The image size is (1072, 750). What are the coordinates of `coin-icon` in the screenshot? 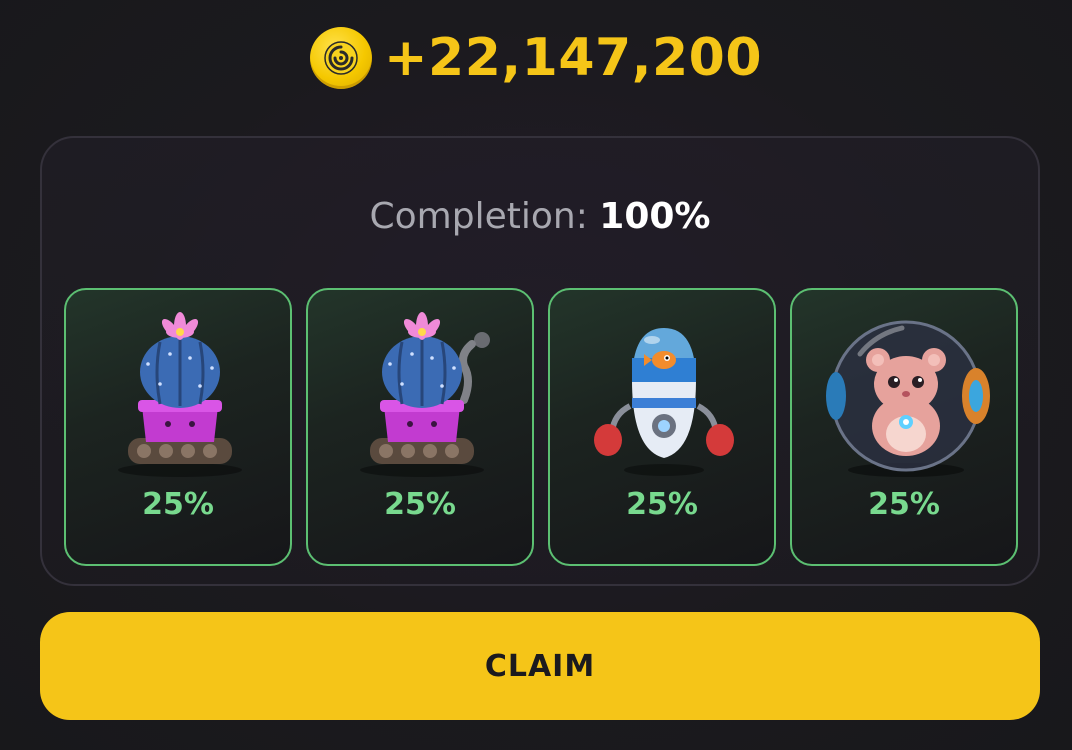 It's located at (340, 58).